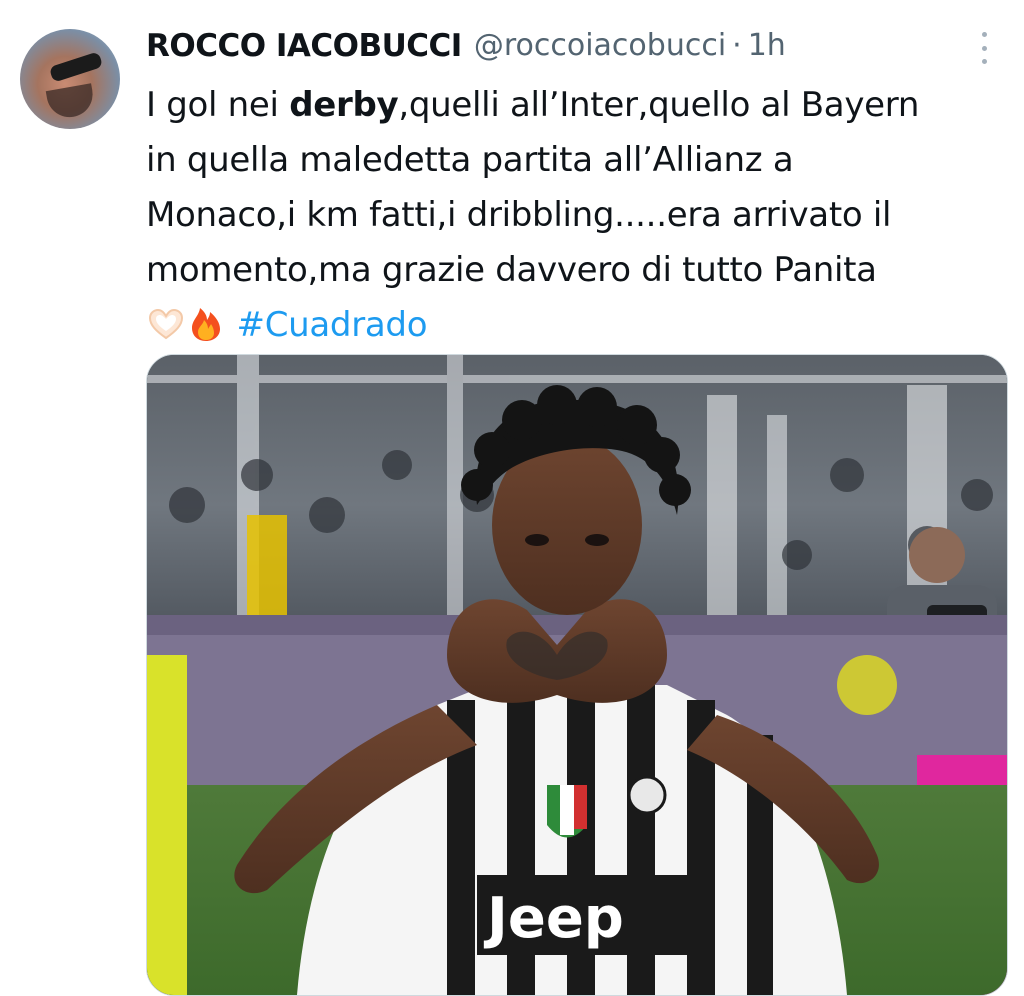  I want to click on avatar-beard, so click(71, 102).